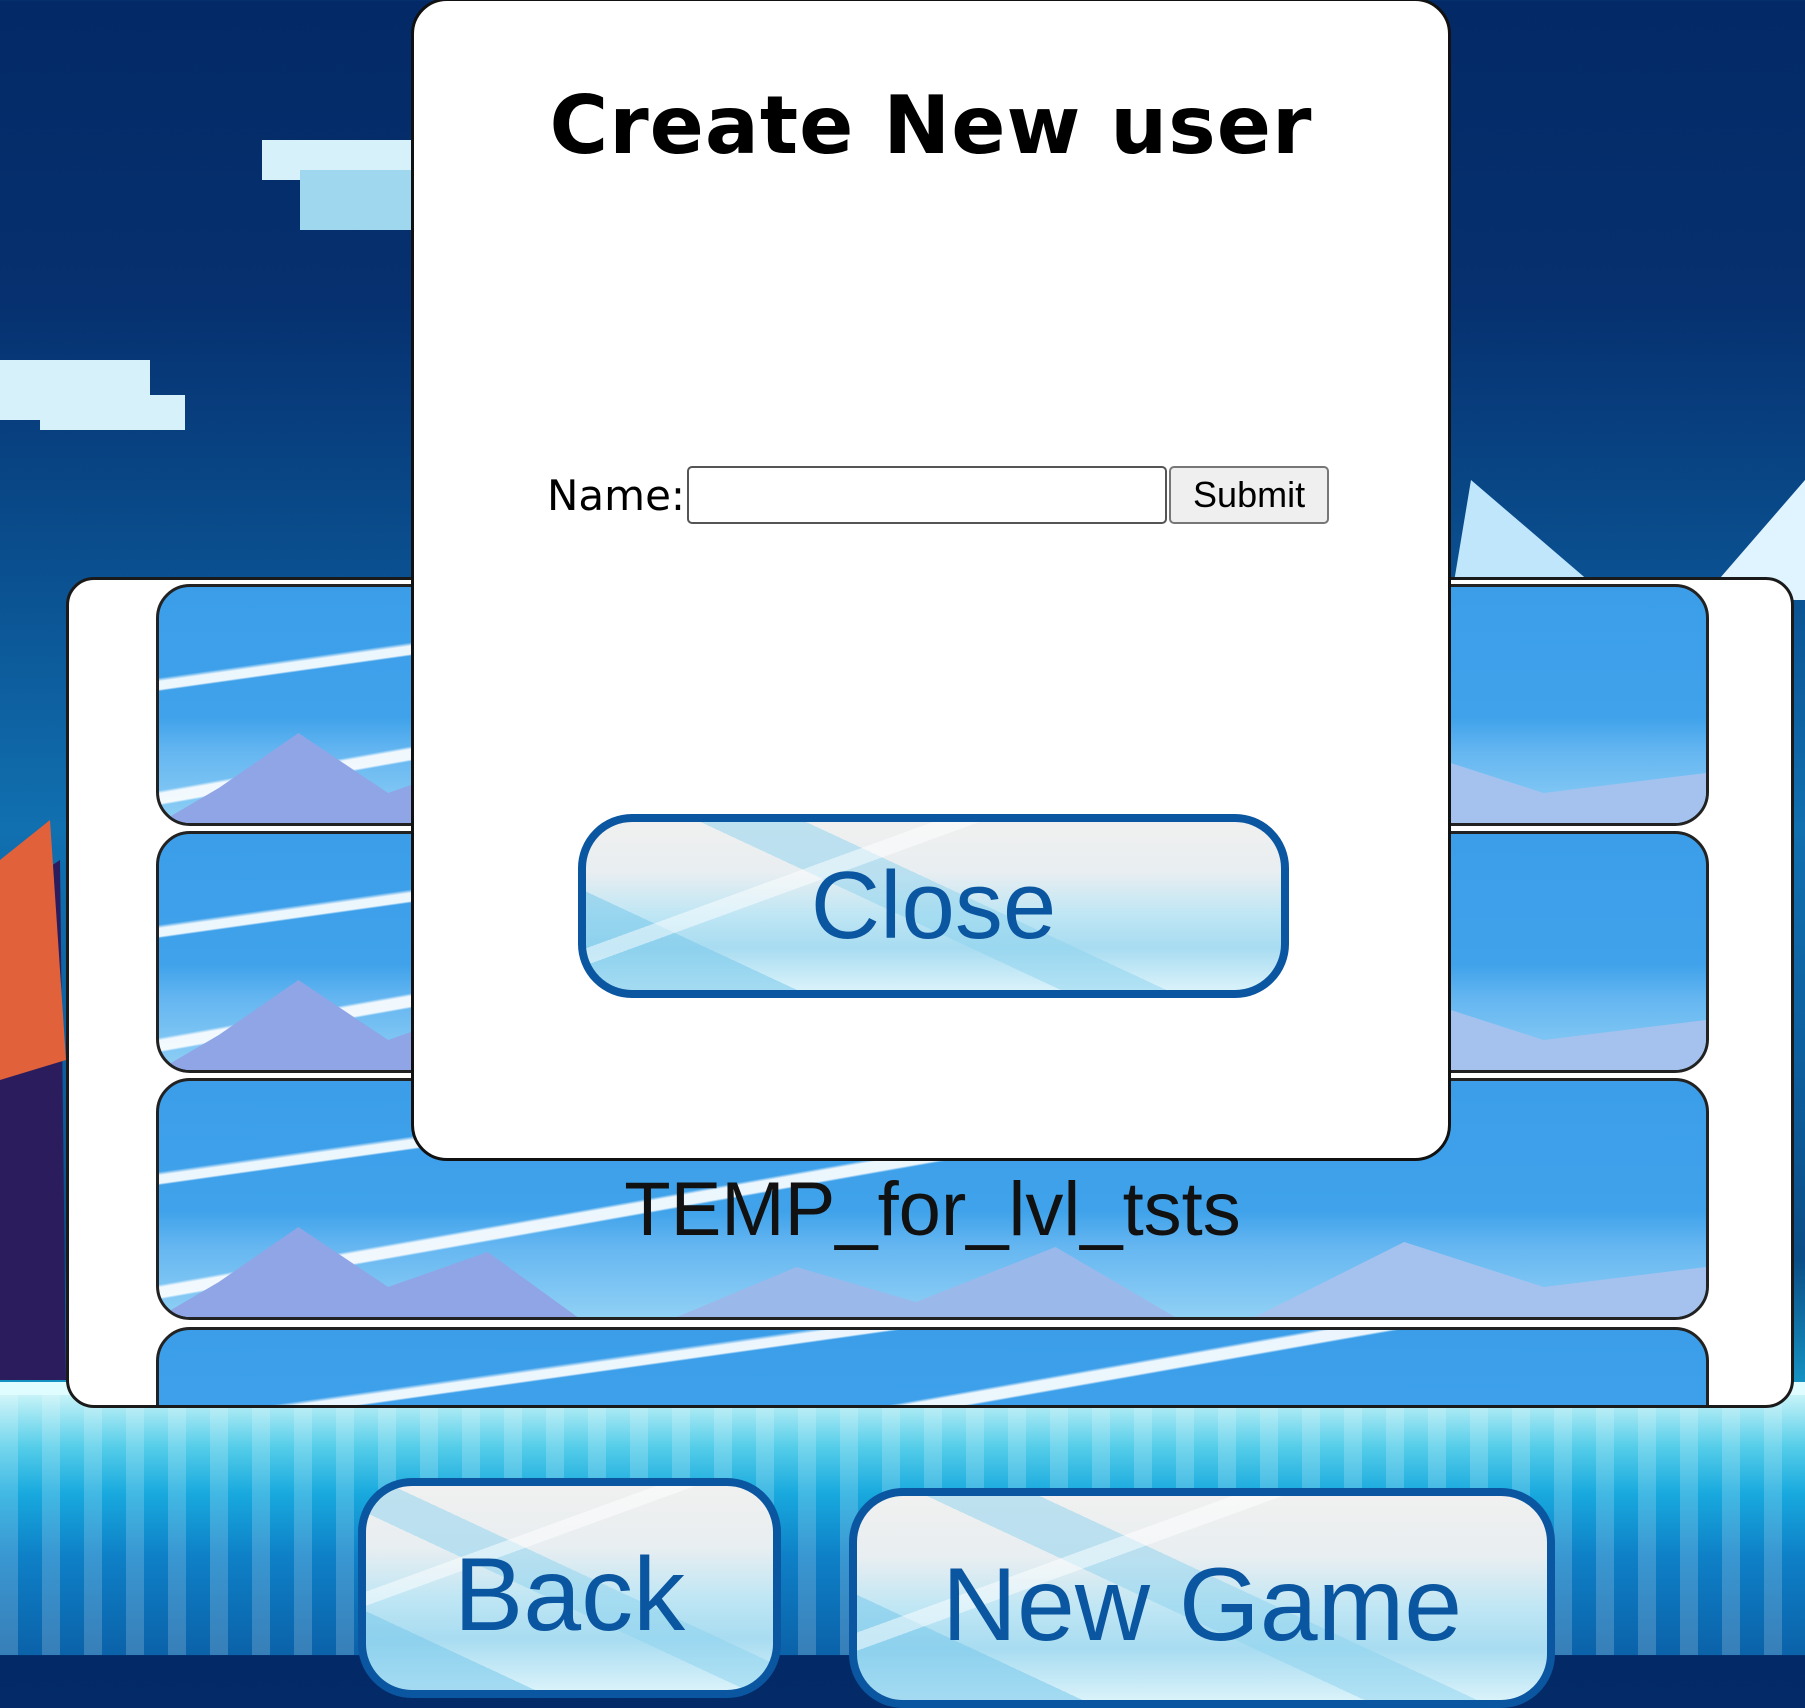  Describe the element at coordinates (1249, 495) in the screenshot. I see `submit-button: Submit` at that location.